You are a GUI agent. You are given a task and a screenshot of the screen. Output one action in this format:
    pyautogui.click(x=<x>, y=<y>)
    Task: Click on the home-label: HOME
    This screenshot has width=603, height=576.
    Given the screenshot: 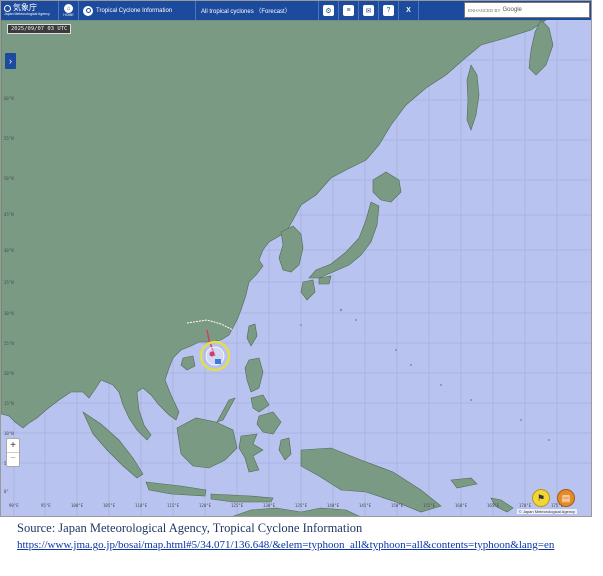 What is the action you would take?
    pyautogui.click(x=68, y=15)
    